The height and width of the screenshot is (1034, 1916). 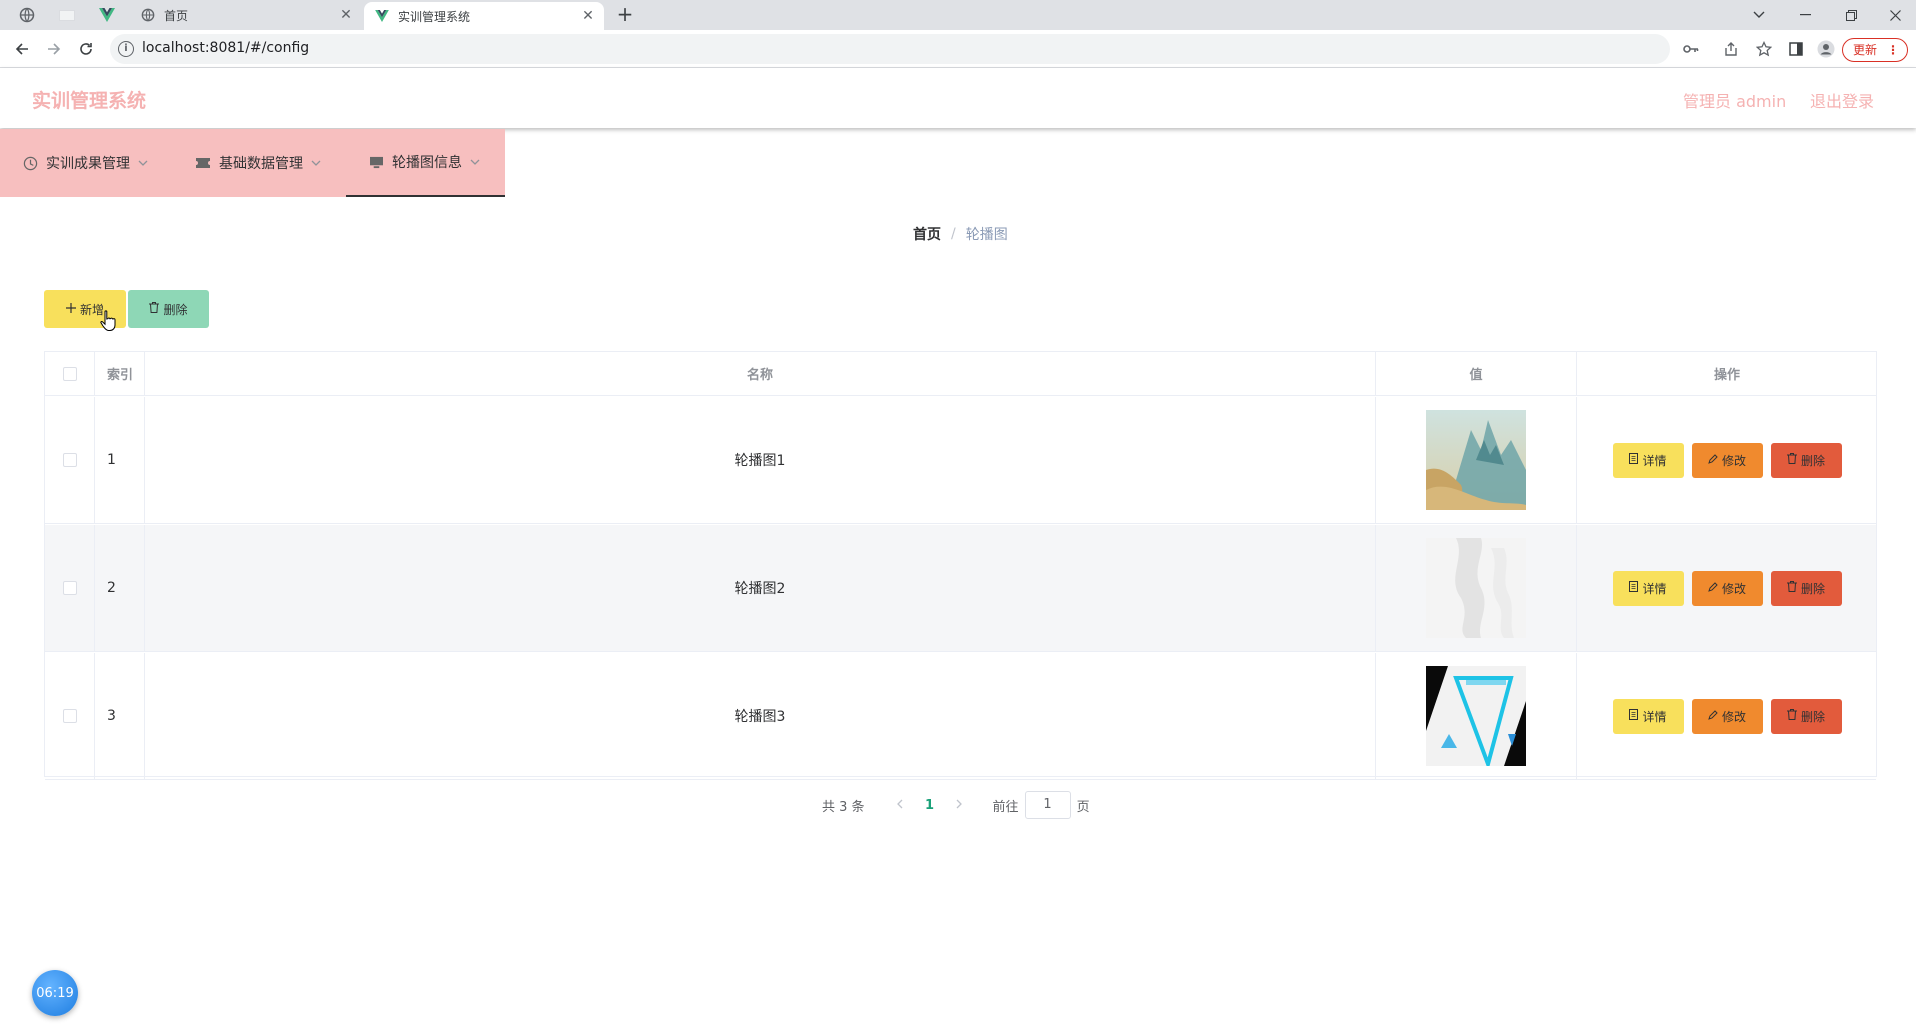 I want to click on row-name: 轮播图2, so click(x=760, y=588).